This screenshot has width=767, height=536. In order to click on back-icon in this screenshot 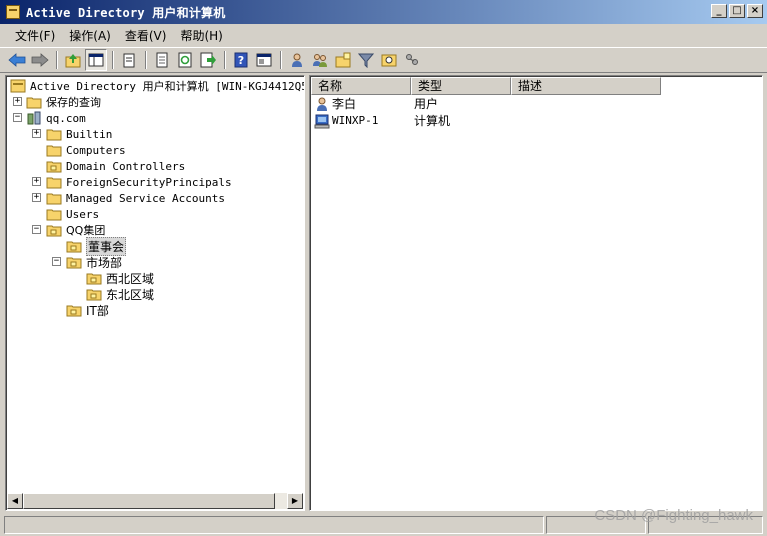, I will do `click(17, 60)`.